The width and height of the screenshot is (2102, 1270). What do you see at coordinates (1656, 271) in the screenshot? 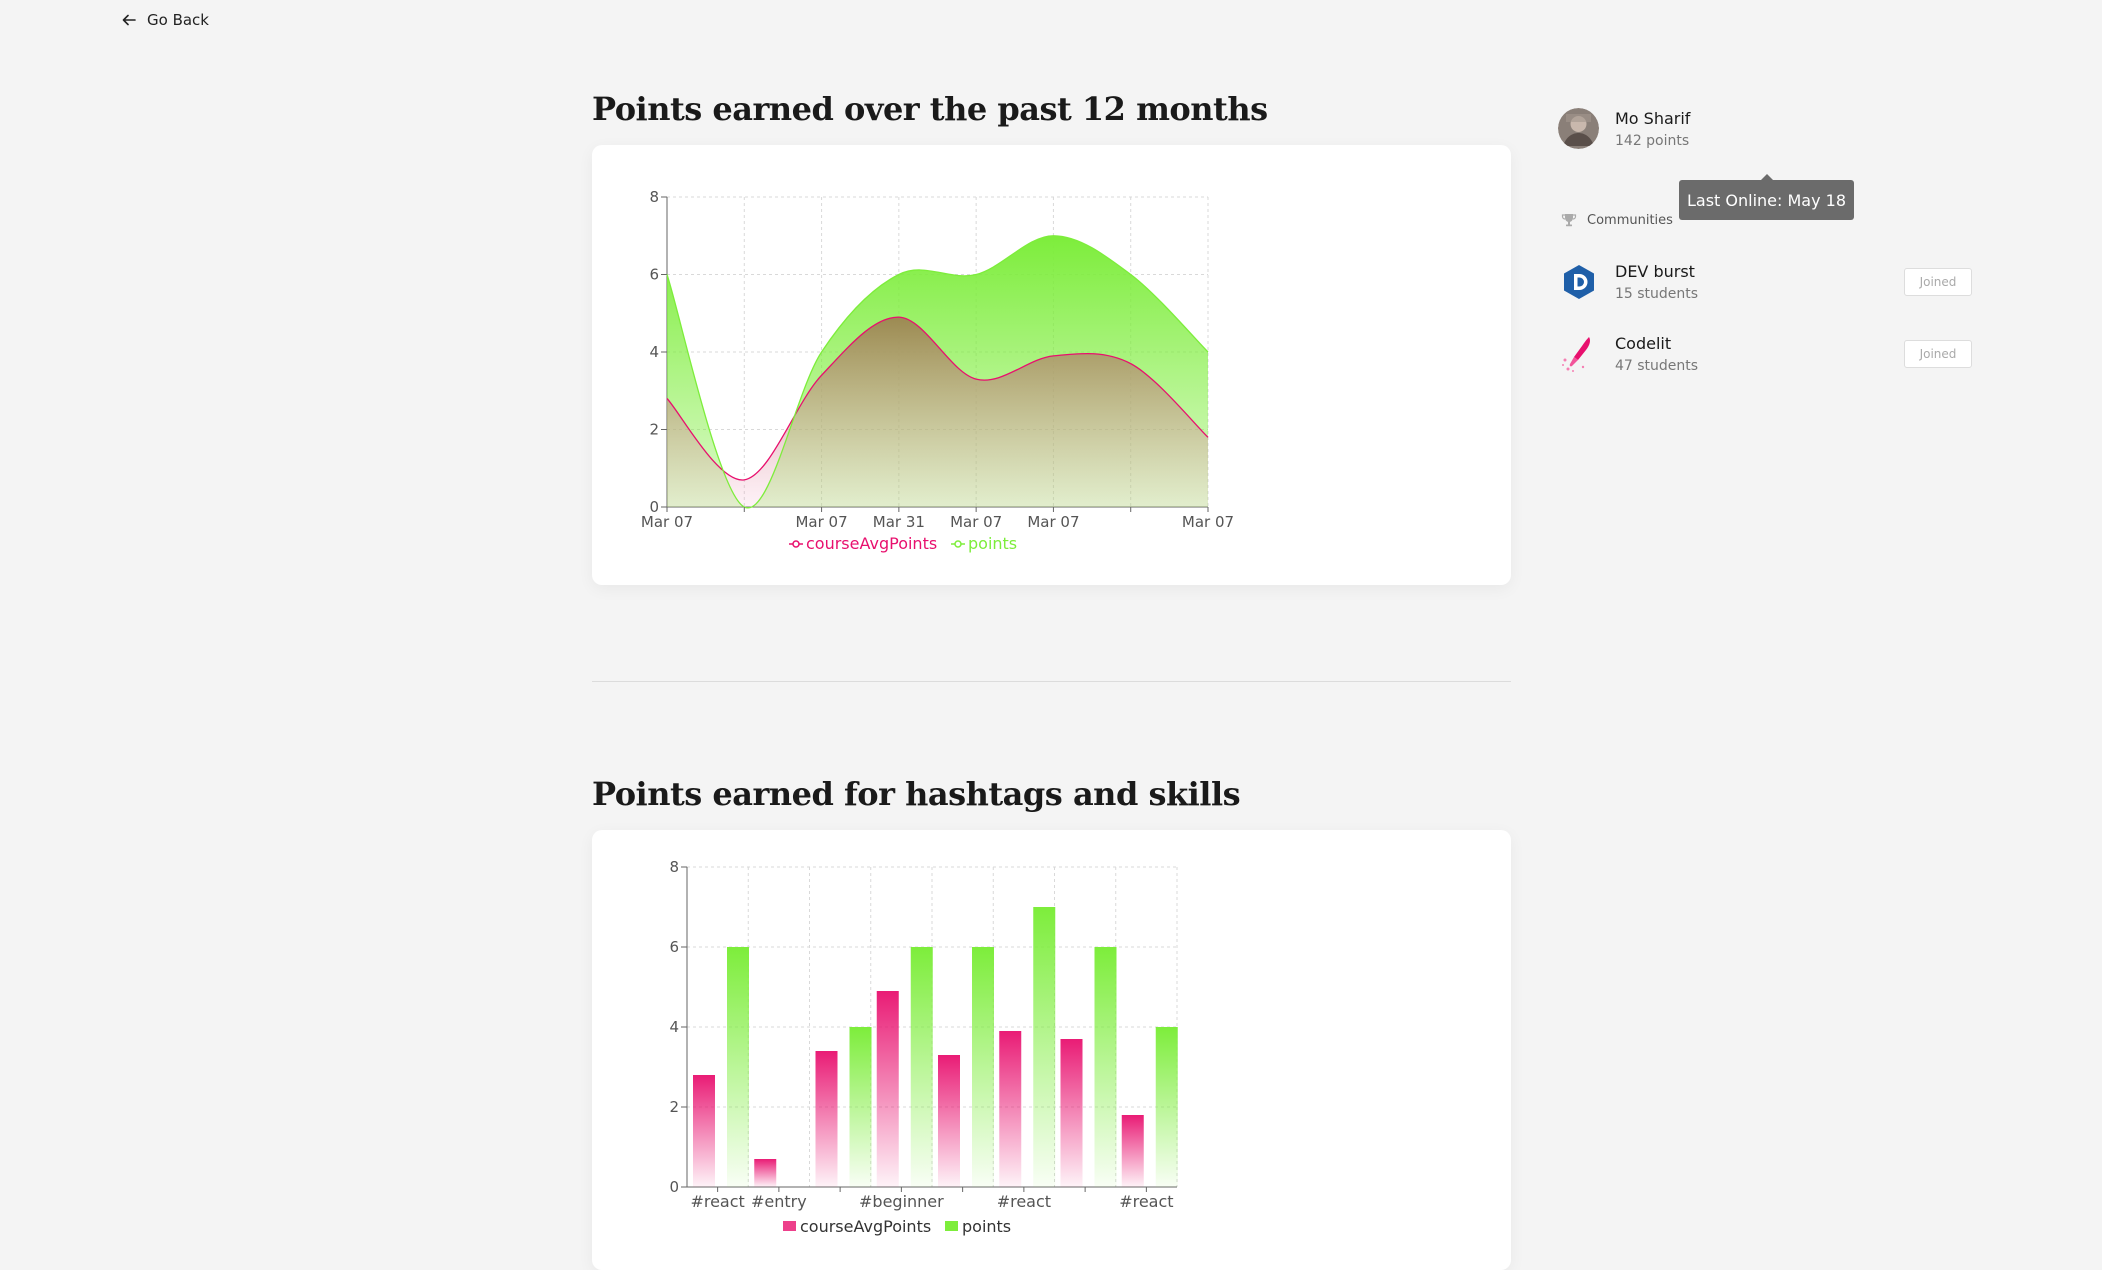
I see `community-name: DEV burst` at bounding box center [1656, 271].